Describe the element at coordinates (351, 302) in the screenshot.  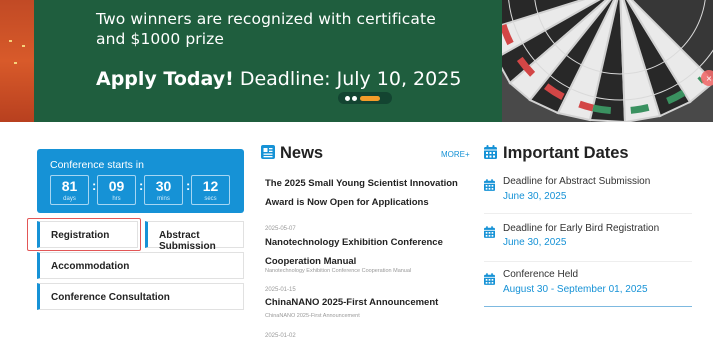
I see `news-item-title: ChinaNANO 2025-First Announcement` at that location.